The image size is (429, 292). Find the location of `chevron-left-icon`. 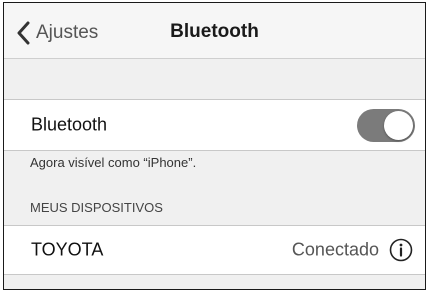

chevron-left-icon is located at coordinates (23, 33).